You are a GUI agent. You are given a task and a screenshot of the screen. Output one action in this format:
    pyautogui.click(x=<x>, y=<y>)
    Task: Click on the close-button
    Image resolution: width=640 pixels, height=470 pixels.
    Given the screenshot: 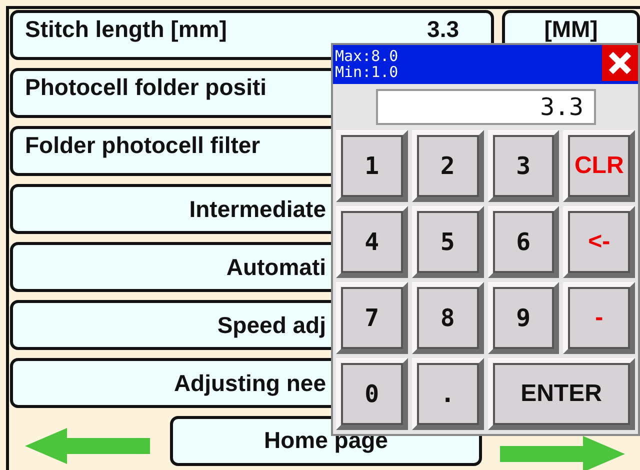 What is the action you would take?
    pyautogui.click(x=620, y=63)
    